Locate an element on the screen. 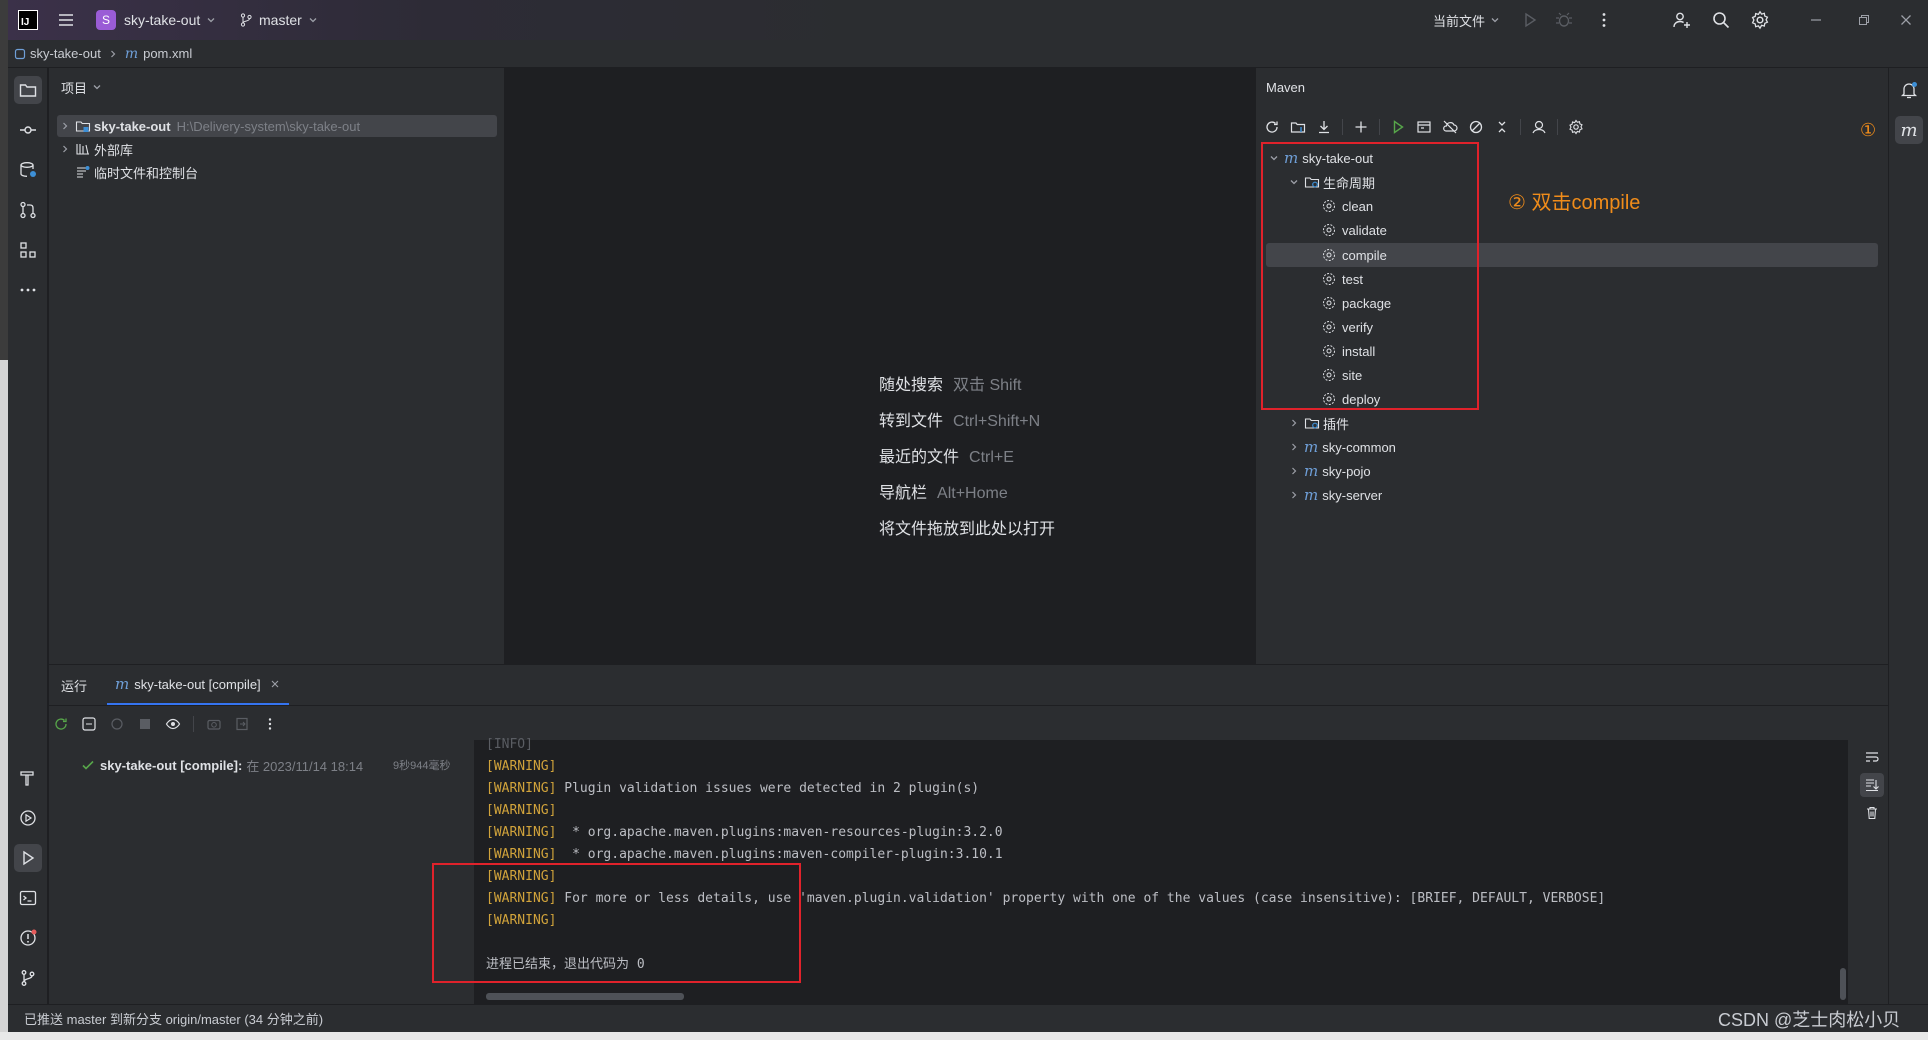 This screenshot has width=1928, height=1040. scroll-to-end-button is located at coordinates (1872, 785).